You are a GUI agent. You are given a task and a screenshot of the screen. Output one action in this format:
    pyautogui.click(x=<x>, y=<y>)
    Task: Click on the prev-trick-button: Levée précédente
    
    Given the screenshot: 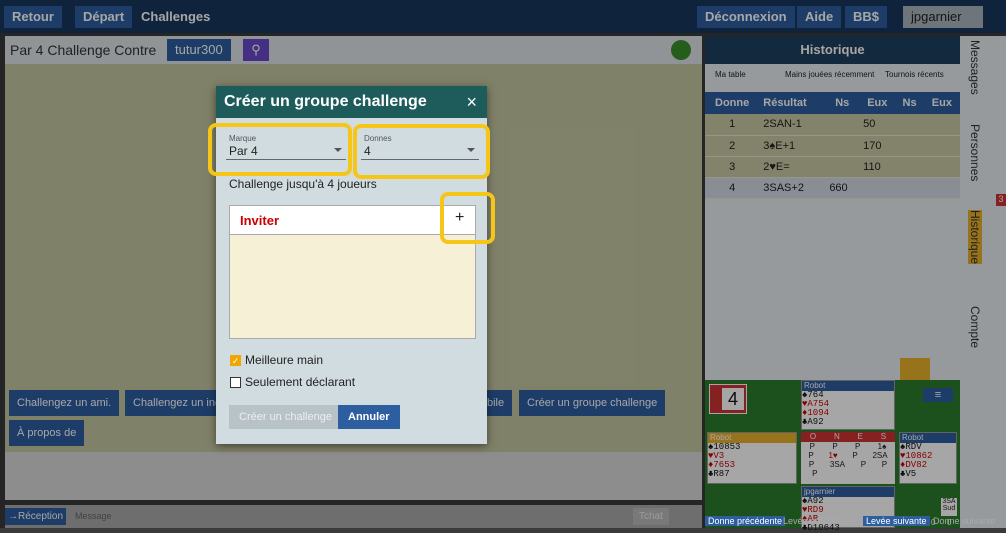 What is the action you would take?
    pyautogui.click(x=819, y=521)
    